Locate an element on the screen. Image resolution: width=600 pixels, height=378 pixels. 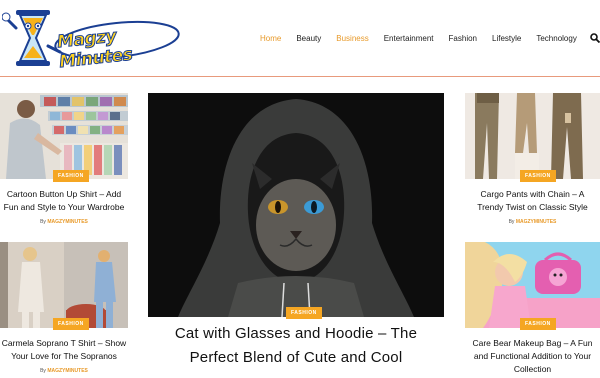
clothing-store-photo is located at coordinates (64, 136).